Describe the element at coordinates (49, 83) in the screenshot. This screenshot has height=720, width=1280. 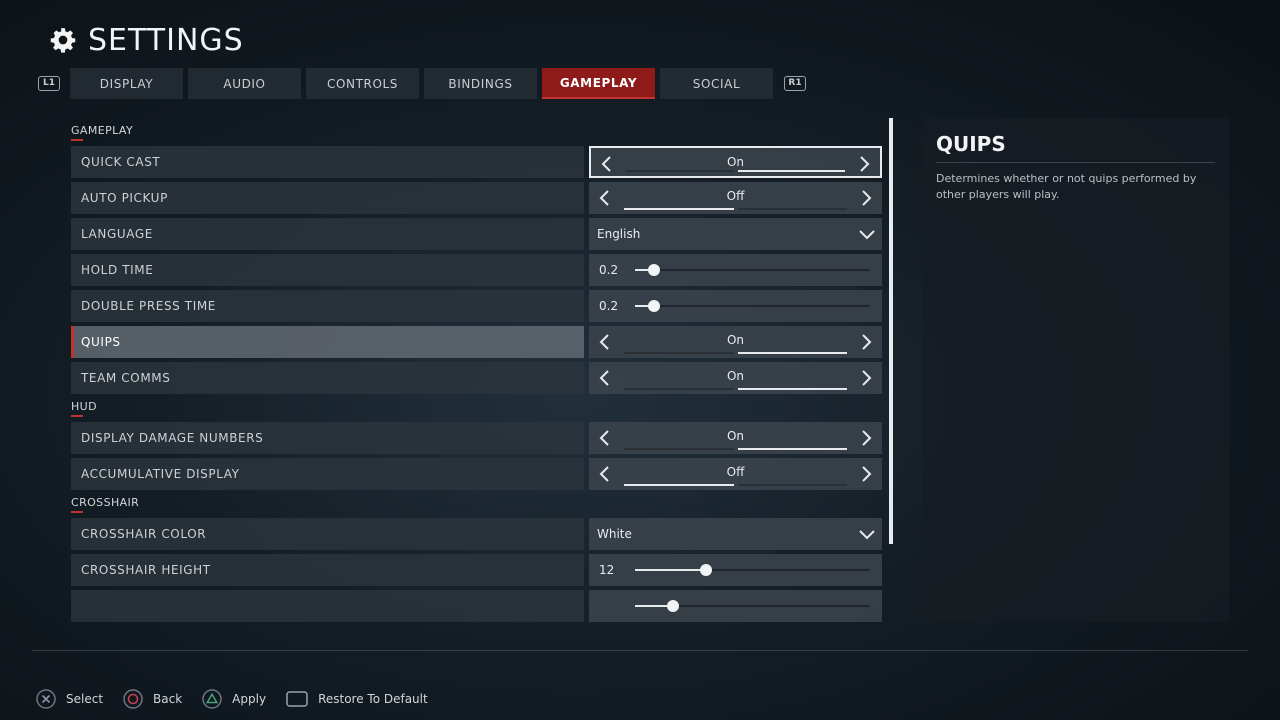
I see `l1-shoulder-icon: L1` at that location.